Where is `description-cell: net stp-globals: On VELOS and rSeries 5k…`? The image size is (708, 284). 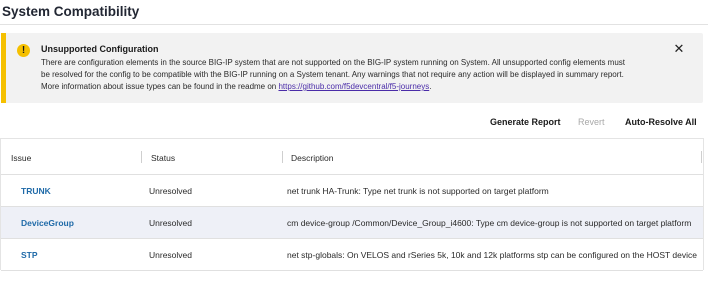
description-cell: net stp-globals: On VELOS and rSeries 5k… is located at coordinates (492, 255).